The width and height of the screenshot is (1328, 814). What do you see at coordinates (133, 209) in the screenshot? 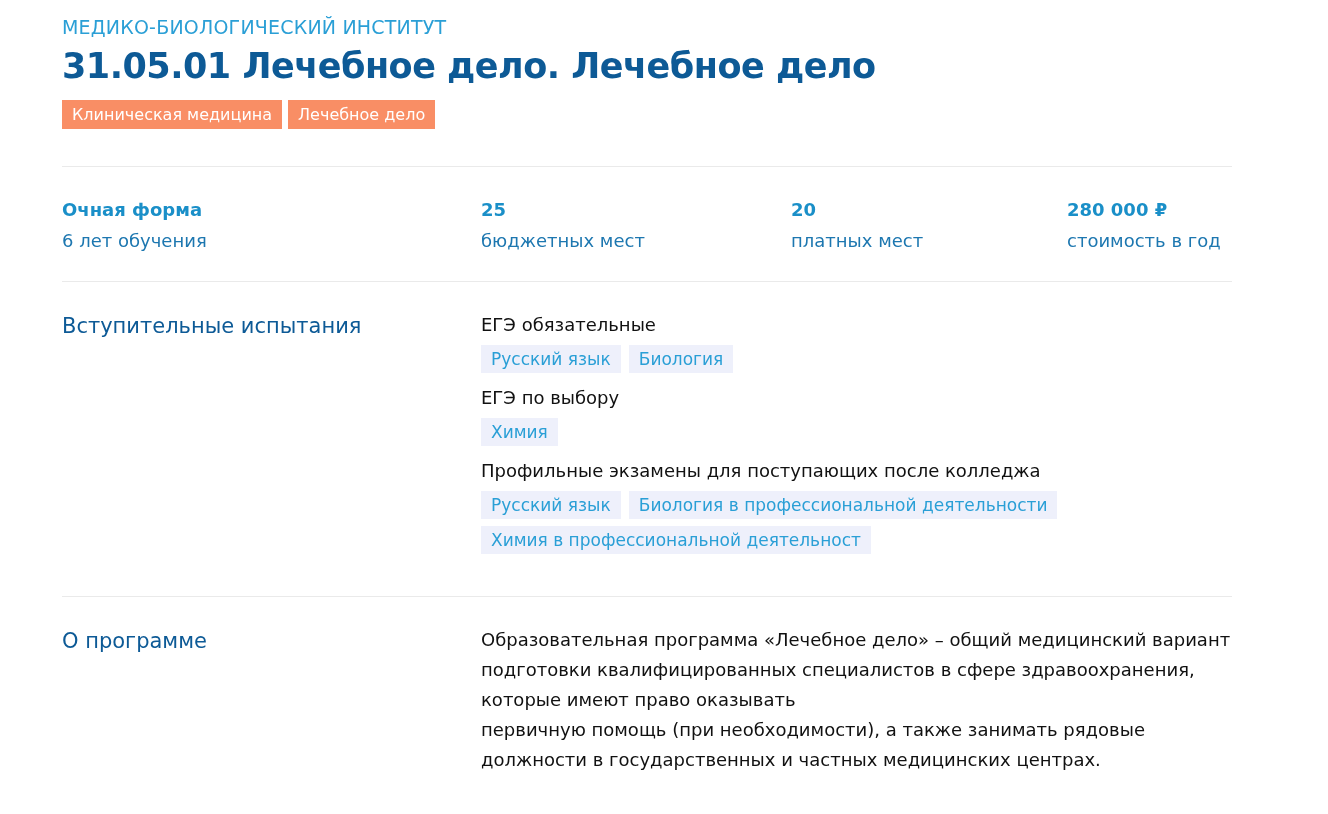
I see `stat-value: Очная форма` at bounding box center [133, 209].